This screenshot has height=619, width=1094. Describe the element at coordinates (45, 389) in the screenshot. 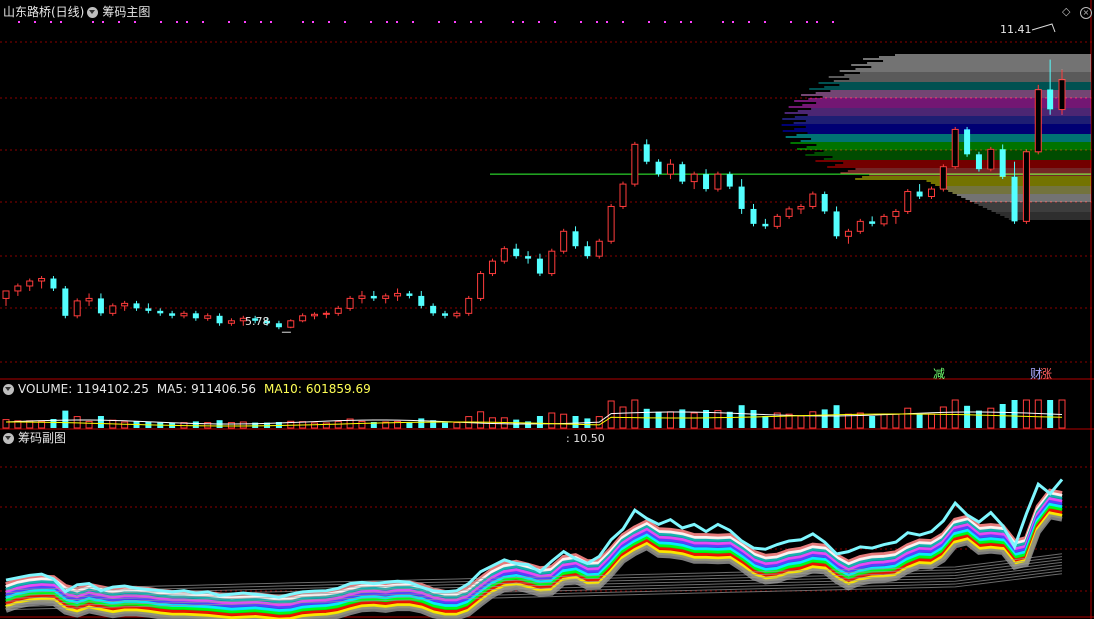

I see `volume-label: VOLUME:` at that location.